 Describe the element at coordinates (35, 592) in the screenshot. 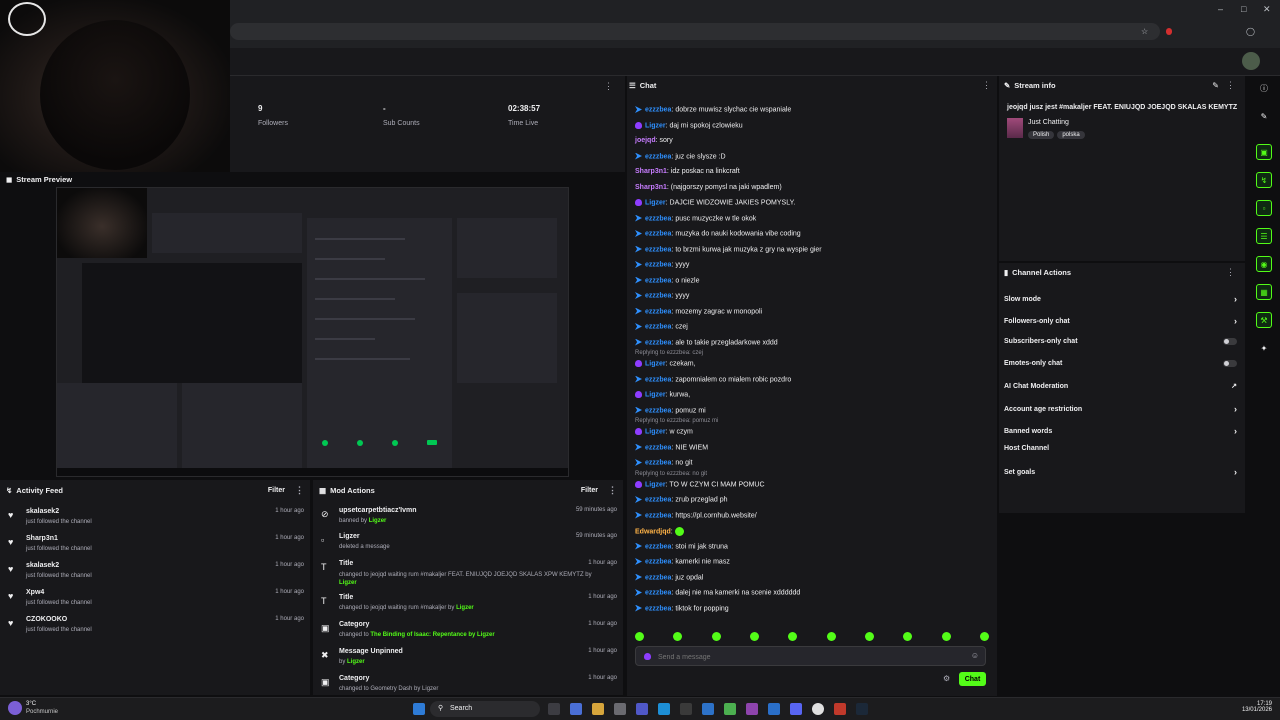

I see `activity-user: Xpw4` at that location.